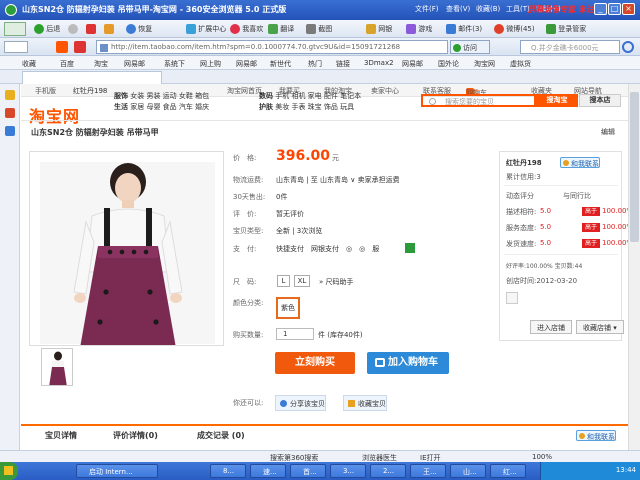 The image size is (640, 480). What do you see at coordinates (524, 163) in the screenshot?
I see `seller-name: 红牡丹198` at bounding box center [524, 163].